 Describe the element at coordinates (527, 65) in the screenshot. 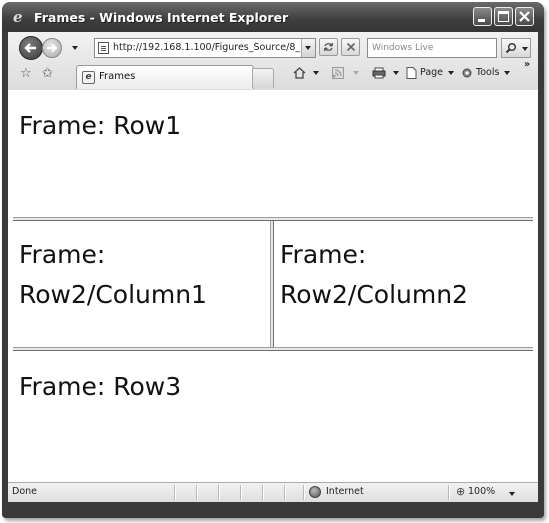

I see `chevron-more-icon: »` at that location.